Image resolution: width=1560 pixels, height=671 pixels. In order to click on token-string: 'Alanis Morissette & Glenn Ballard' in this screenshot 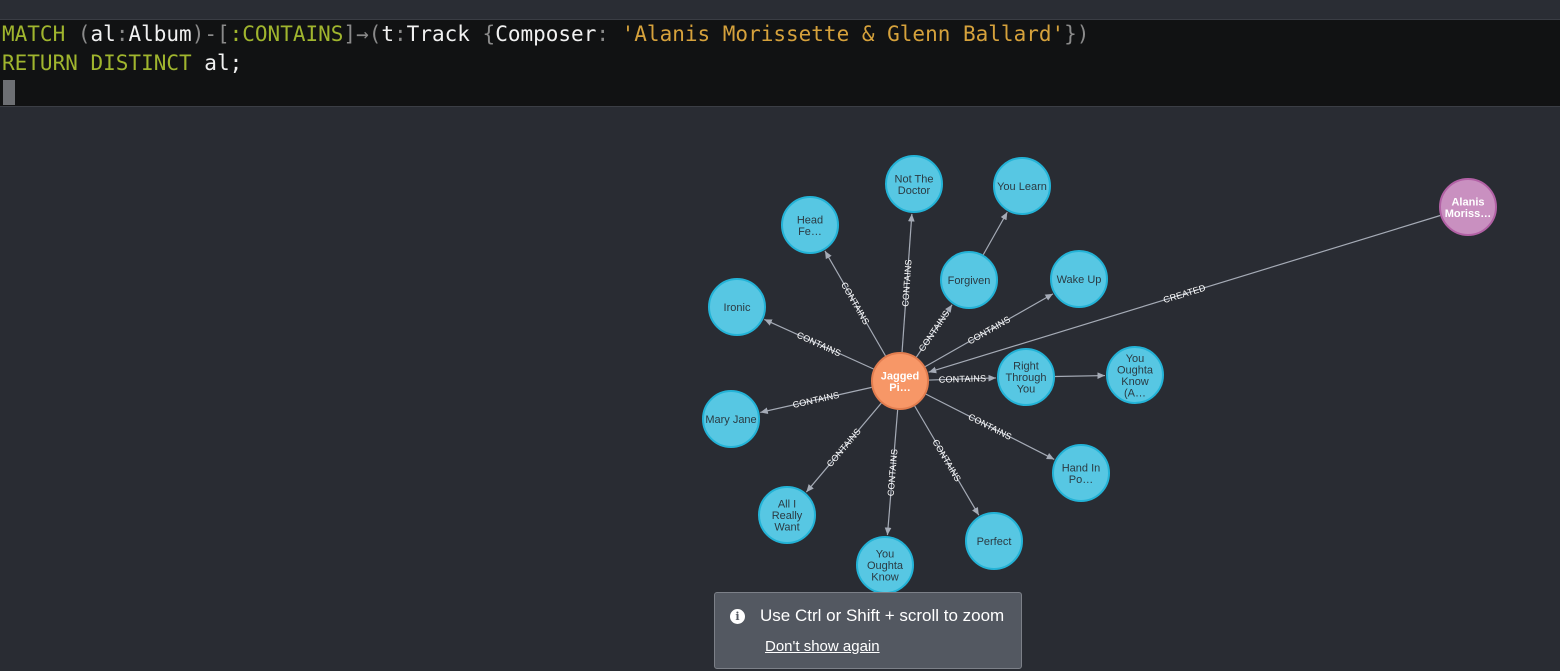, I will do `click(843, 34)`.